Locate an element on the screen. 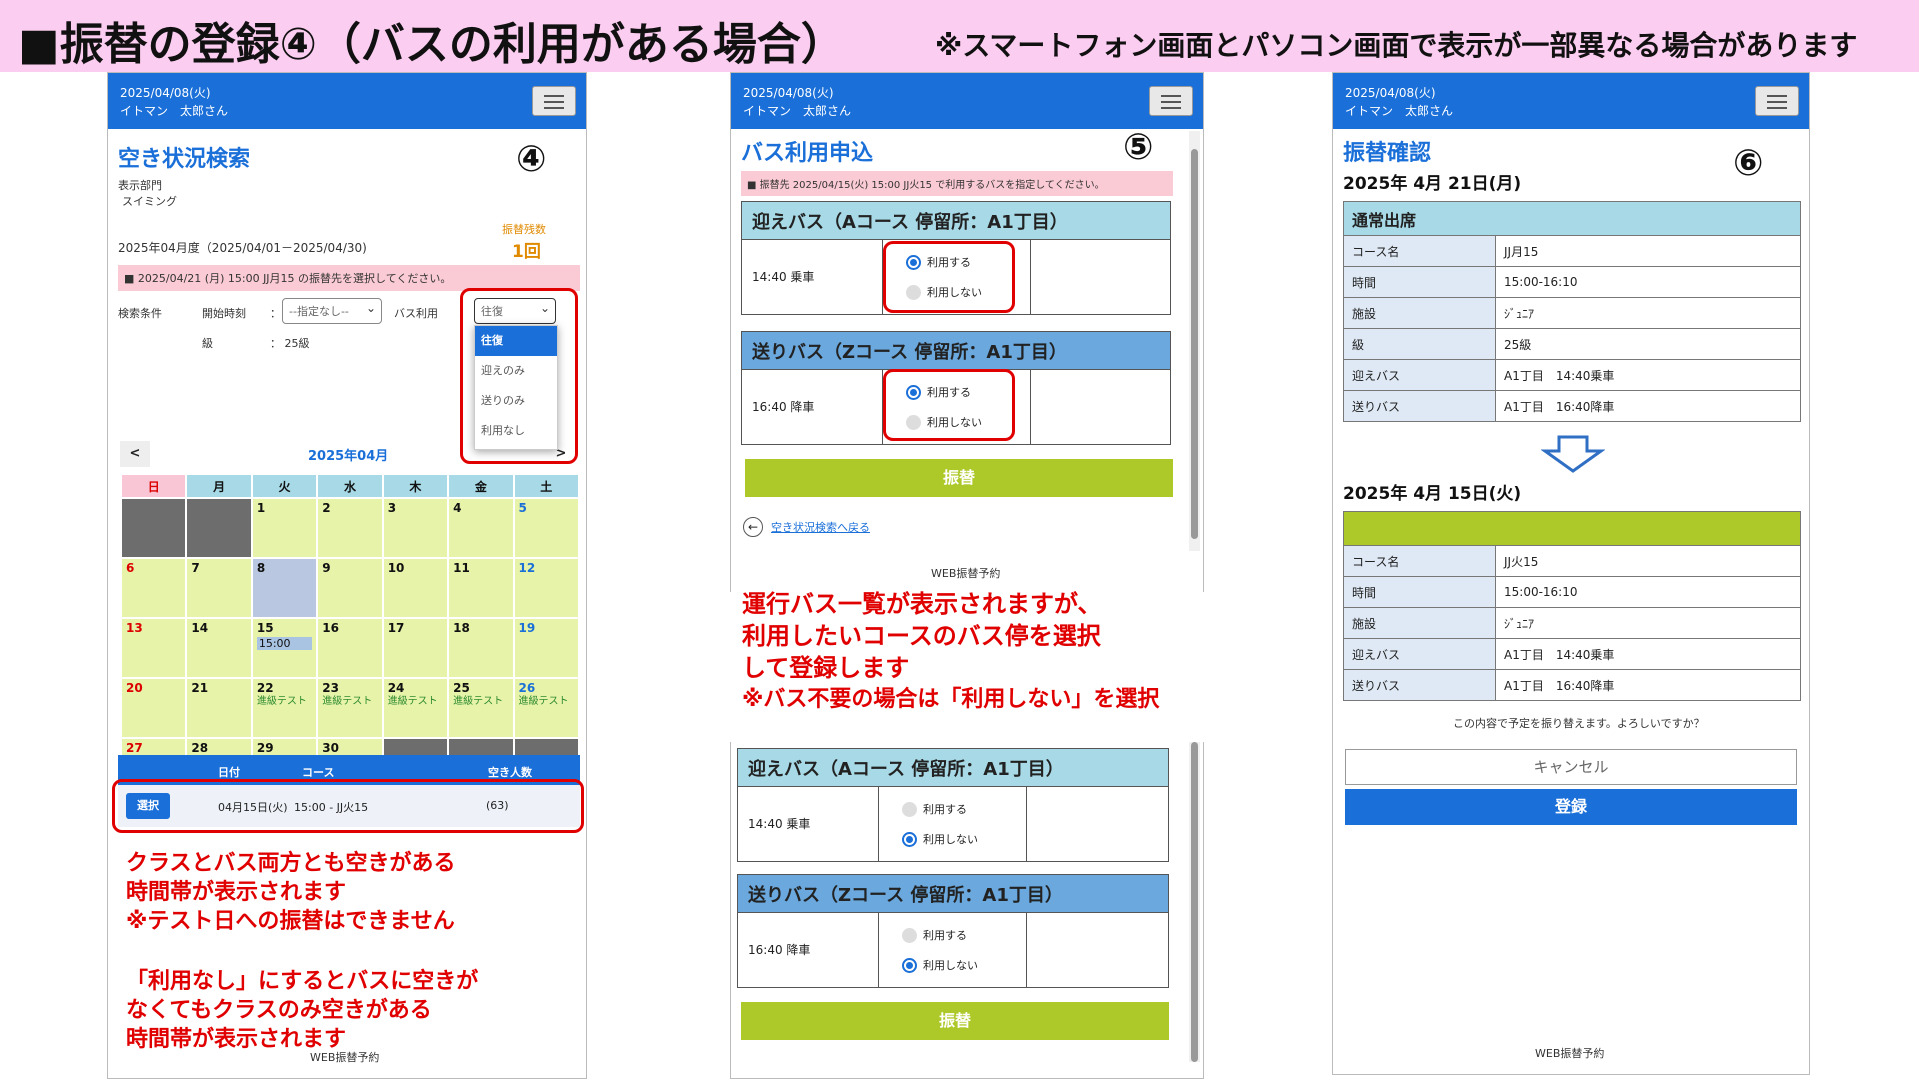  calendar-day: 26 進級テスト is located at coordinates (546, 708).